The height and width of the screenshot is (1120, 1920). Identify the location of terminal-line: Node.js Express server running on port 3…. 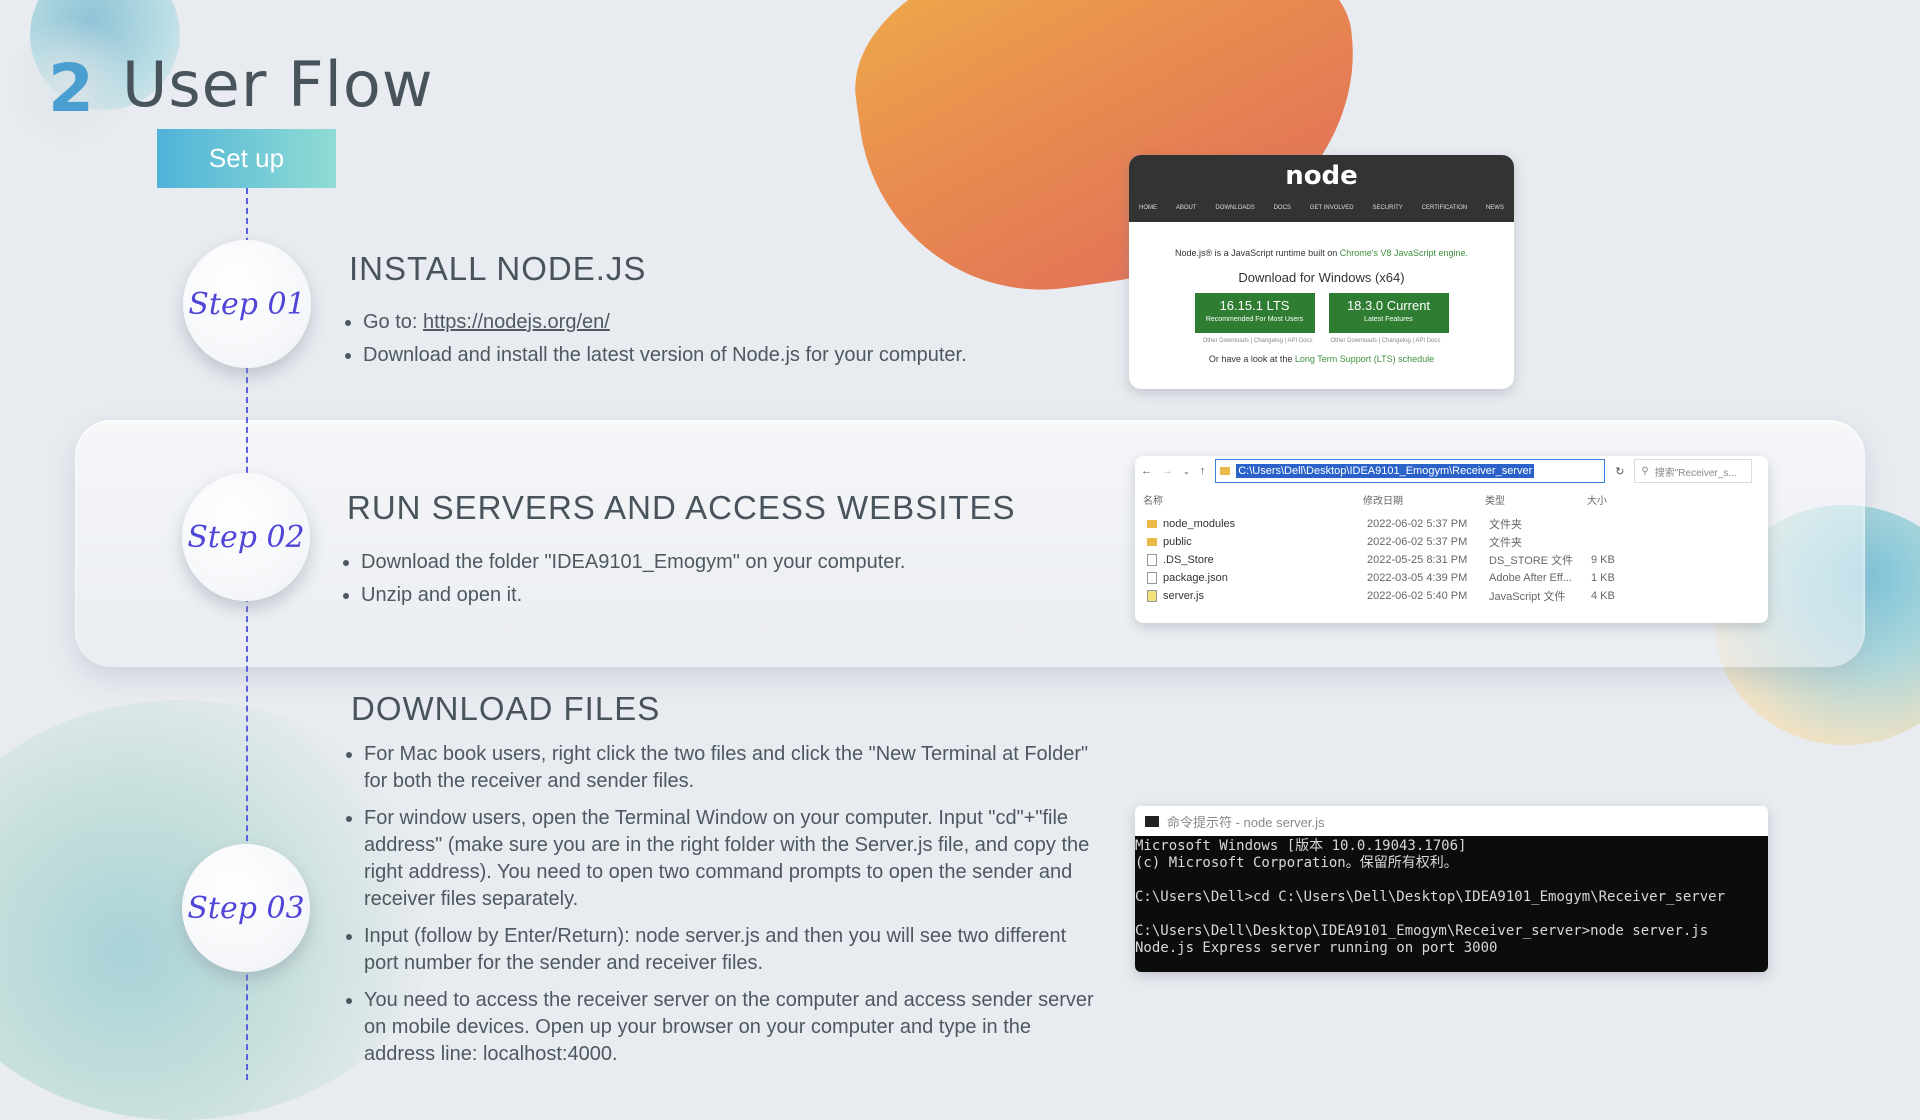
(1316, 948).